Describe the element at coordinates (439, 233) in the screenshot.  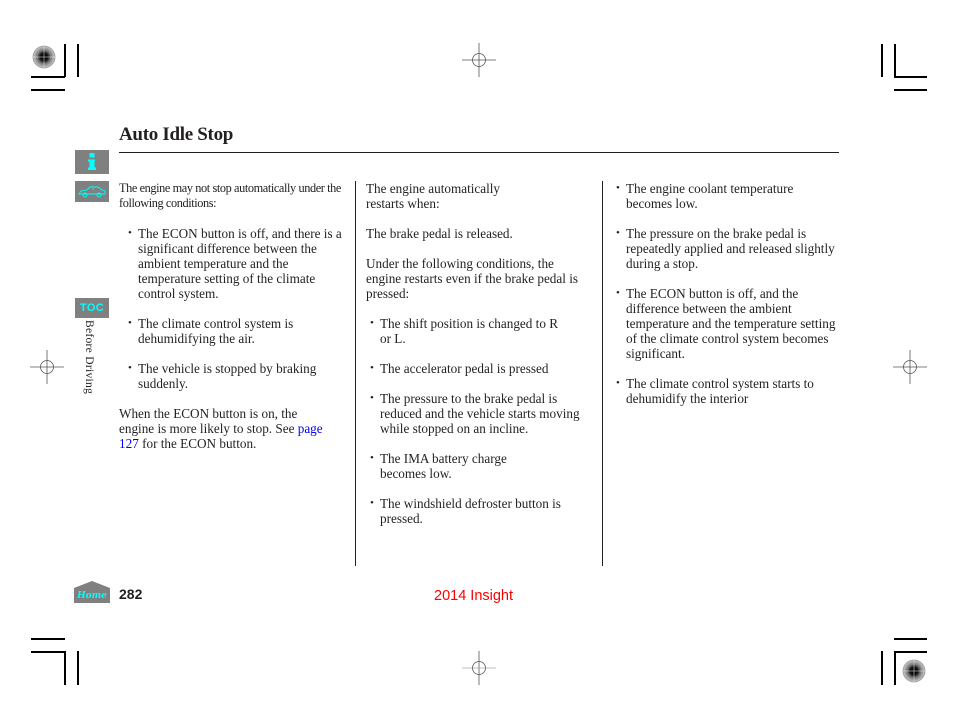
I see `col2-para1: The brake pedal is released.` at that location.